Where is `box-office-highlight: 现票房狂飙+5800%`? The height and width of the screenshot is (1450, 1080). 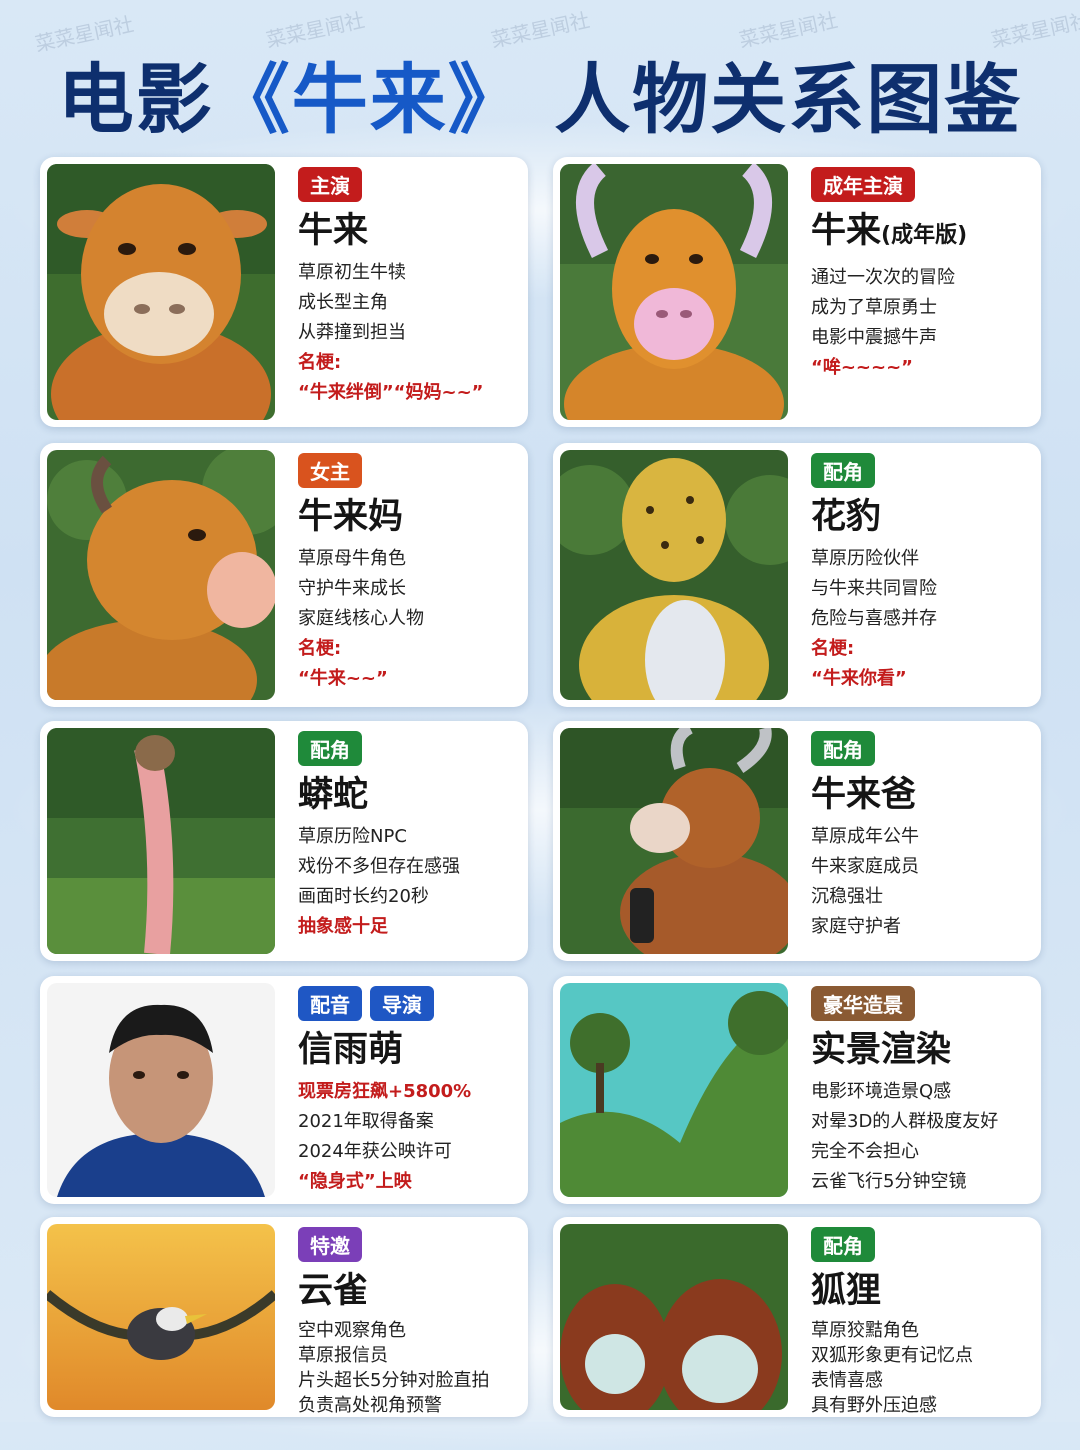
box-office-highlight: 现票房狂飙+5800% is located at coordinates (385, 1091).